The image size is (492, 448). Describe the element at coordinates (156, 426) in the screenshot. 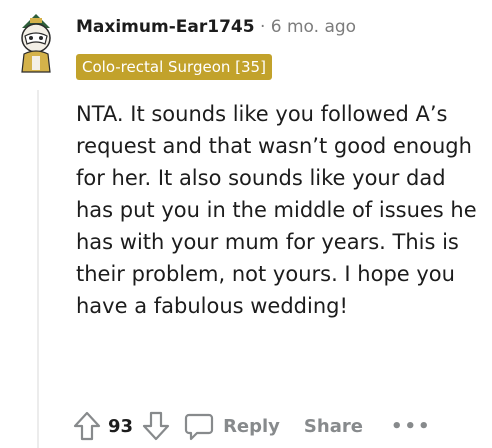

I see `downvote-icon` at that location.